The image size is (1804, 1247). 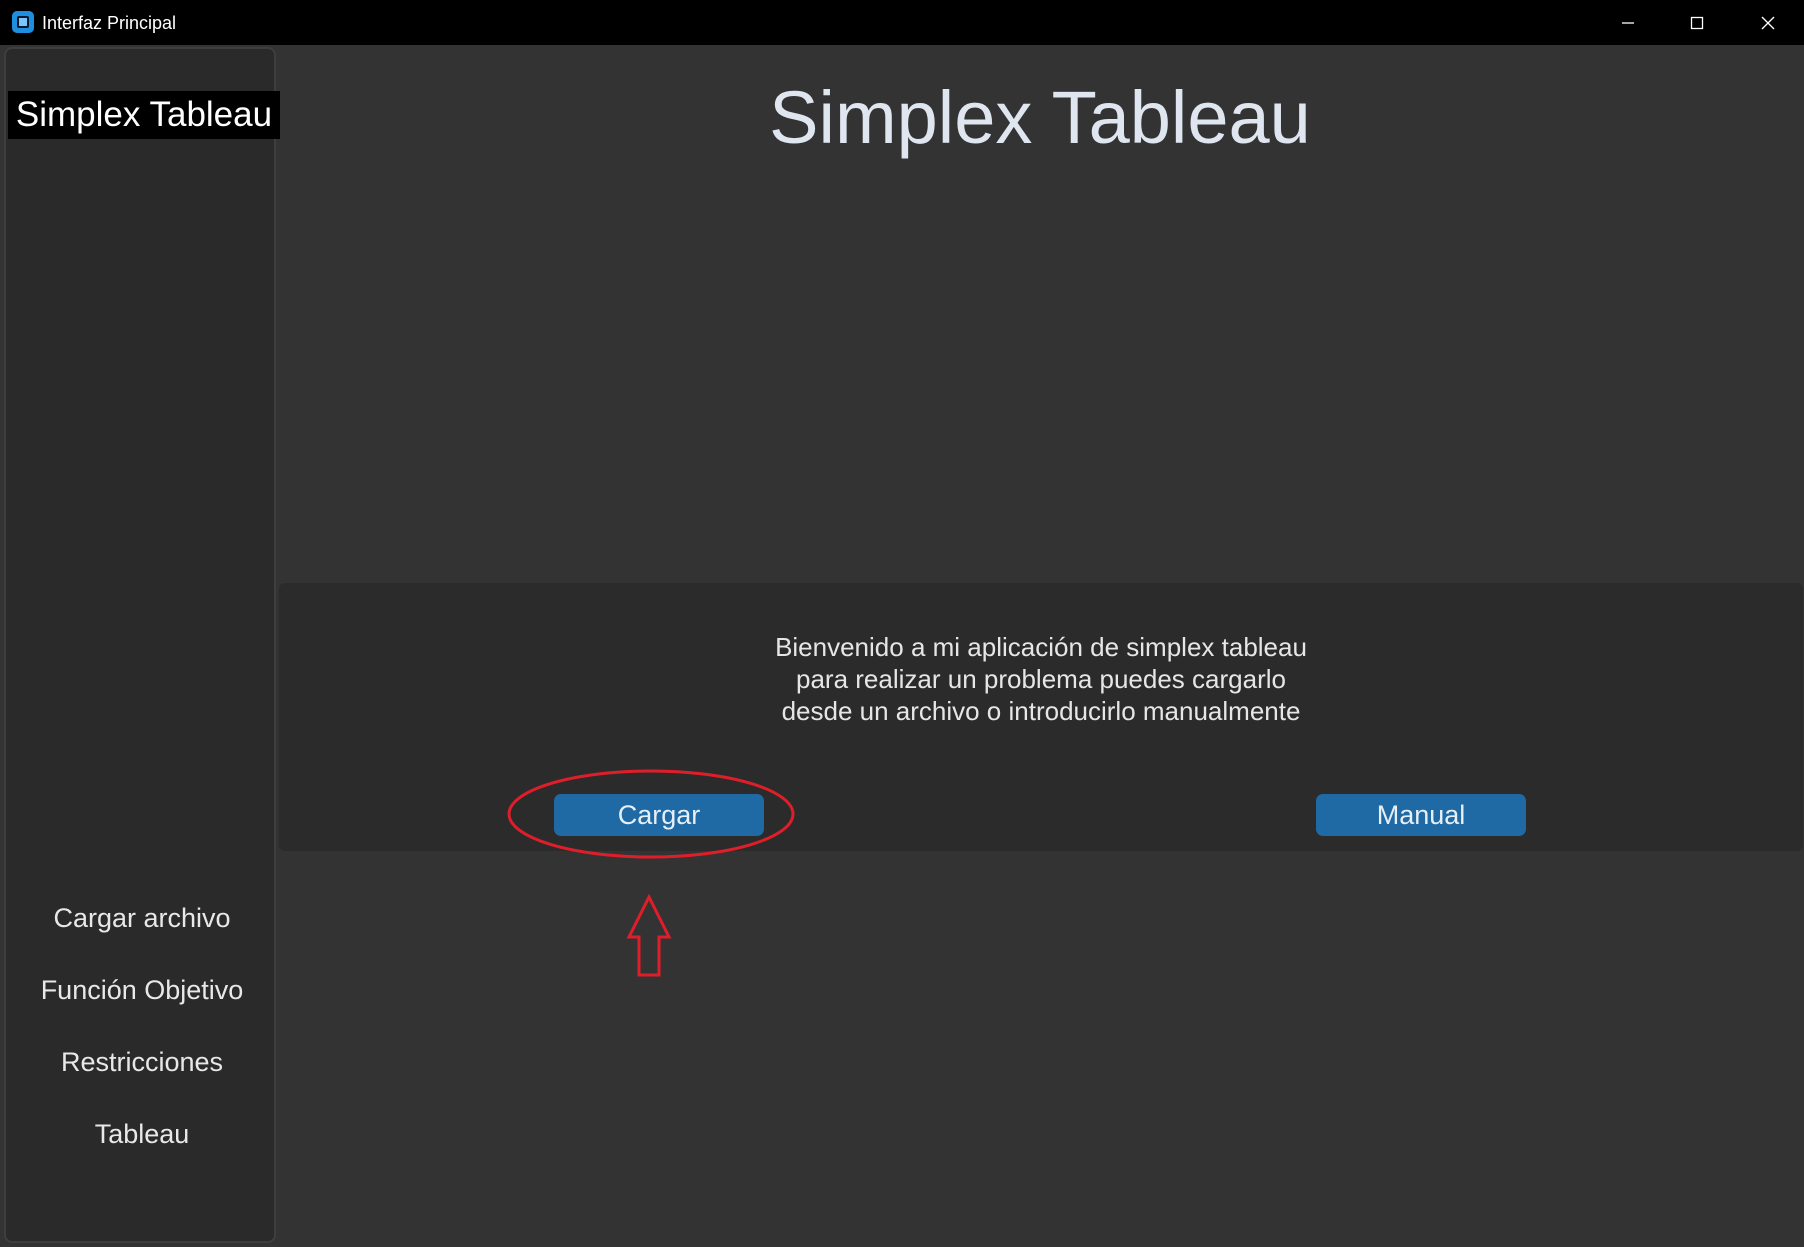 I want to click on sidebar-item-funcion-objetivo: Función Objetivo, so click(x=142, y=990).